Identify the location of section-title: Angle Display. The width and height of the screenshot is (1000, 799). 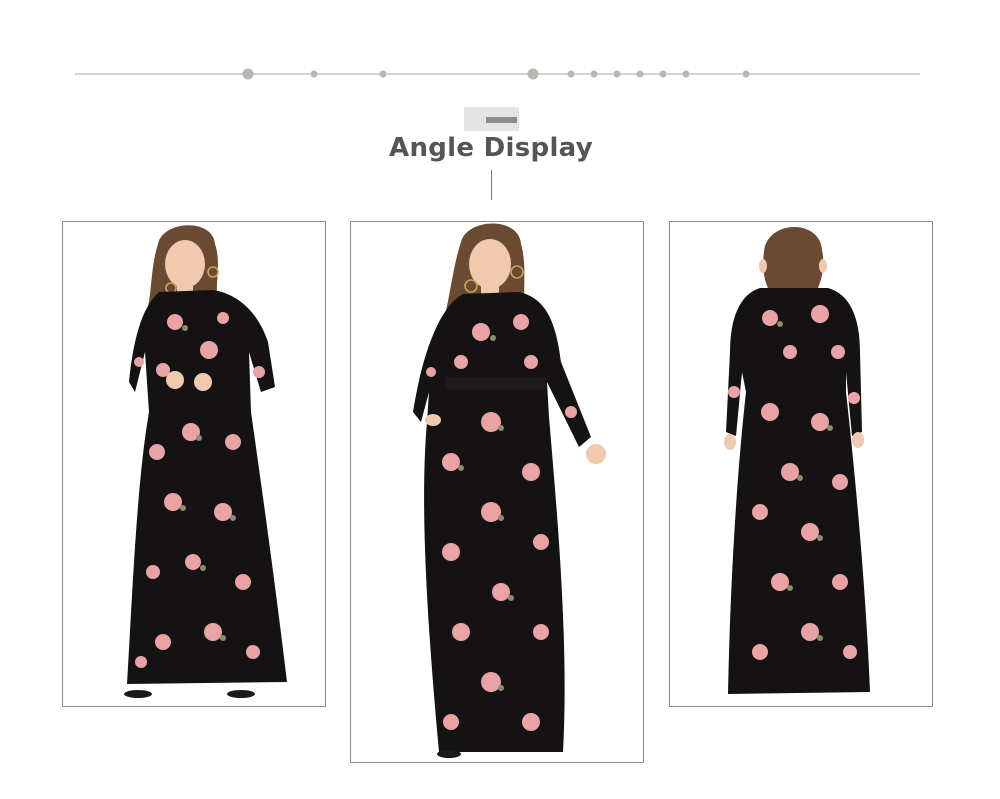
(491, 148).